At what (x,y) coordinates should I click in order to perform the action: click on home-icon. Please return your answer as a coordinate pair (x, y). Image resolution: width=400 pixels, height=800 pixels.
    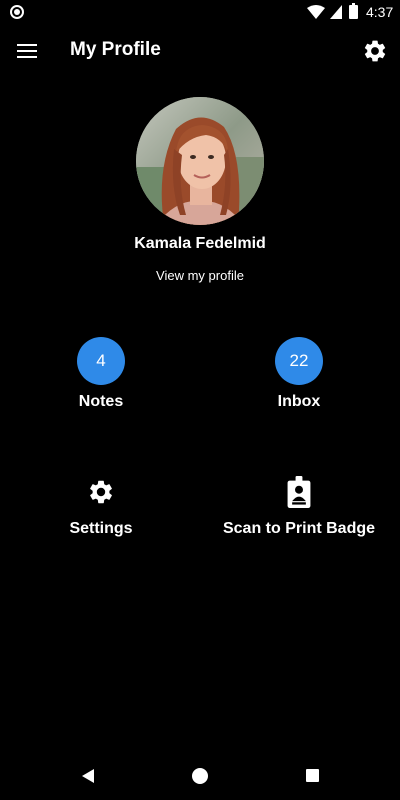
    Looking at the image, I should click on (200, 776).